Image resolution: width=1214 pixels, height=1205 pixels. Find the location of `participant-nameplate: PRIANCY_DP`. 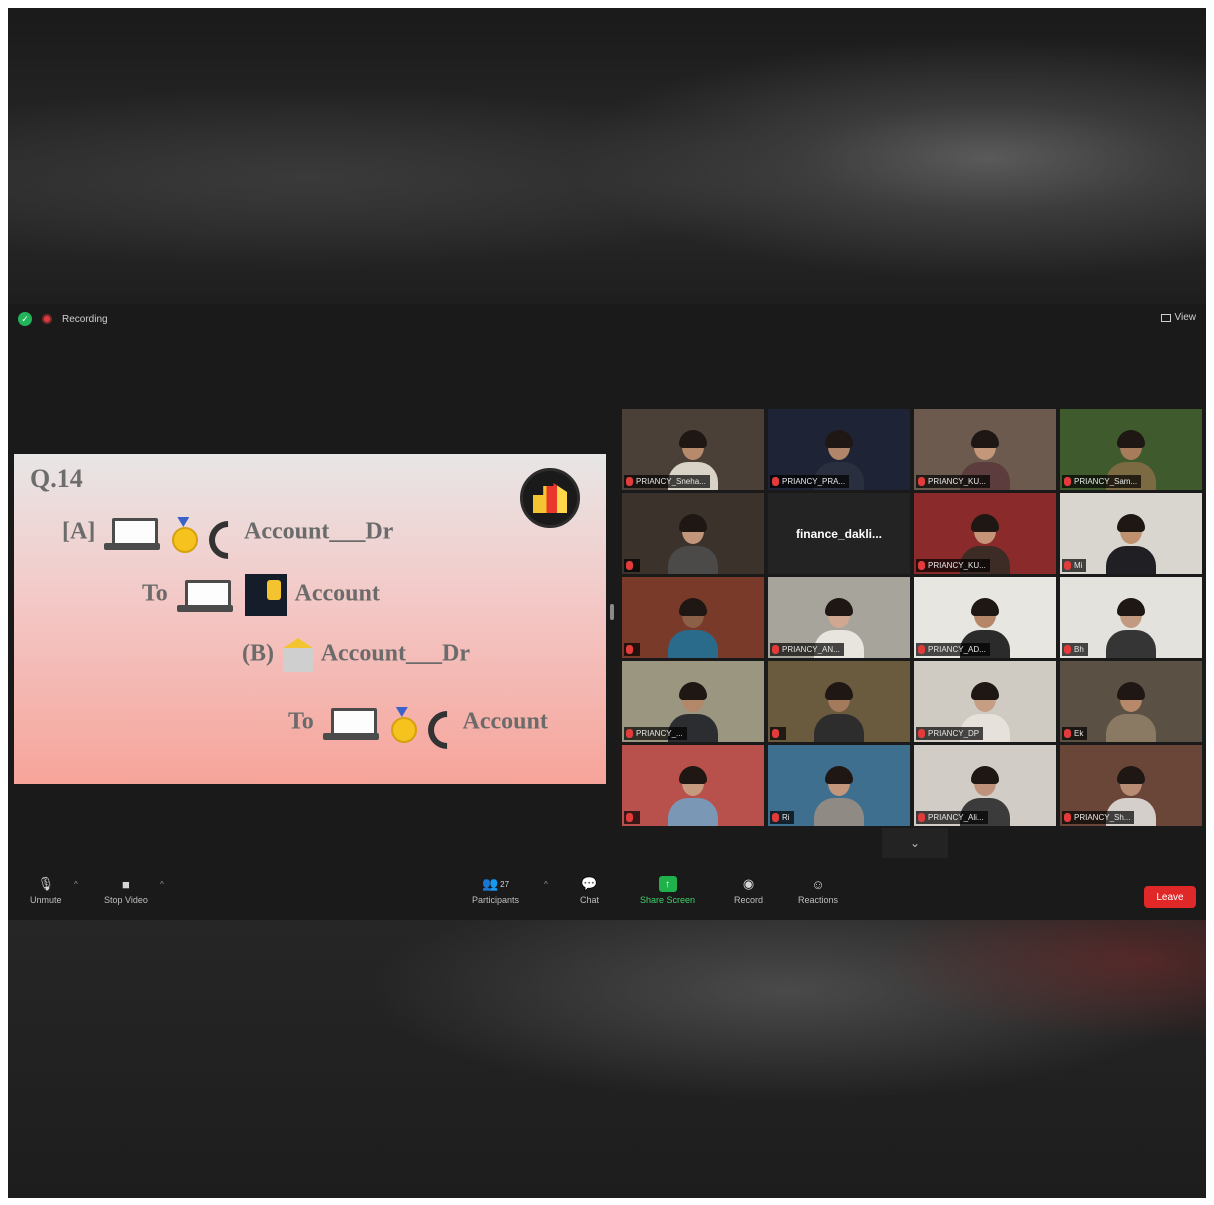

participant-nameplate: PRIANCY_DP is located at coordinates (950, 733).